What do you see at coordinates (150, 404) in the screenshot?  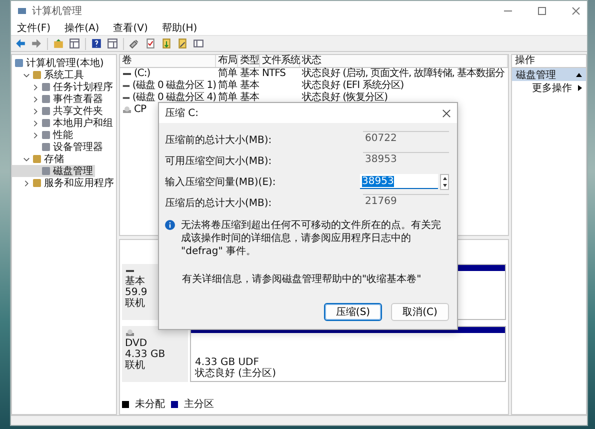 I see `legend-label: 未分配` at bounding box center [150, 404].